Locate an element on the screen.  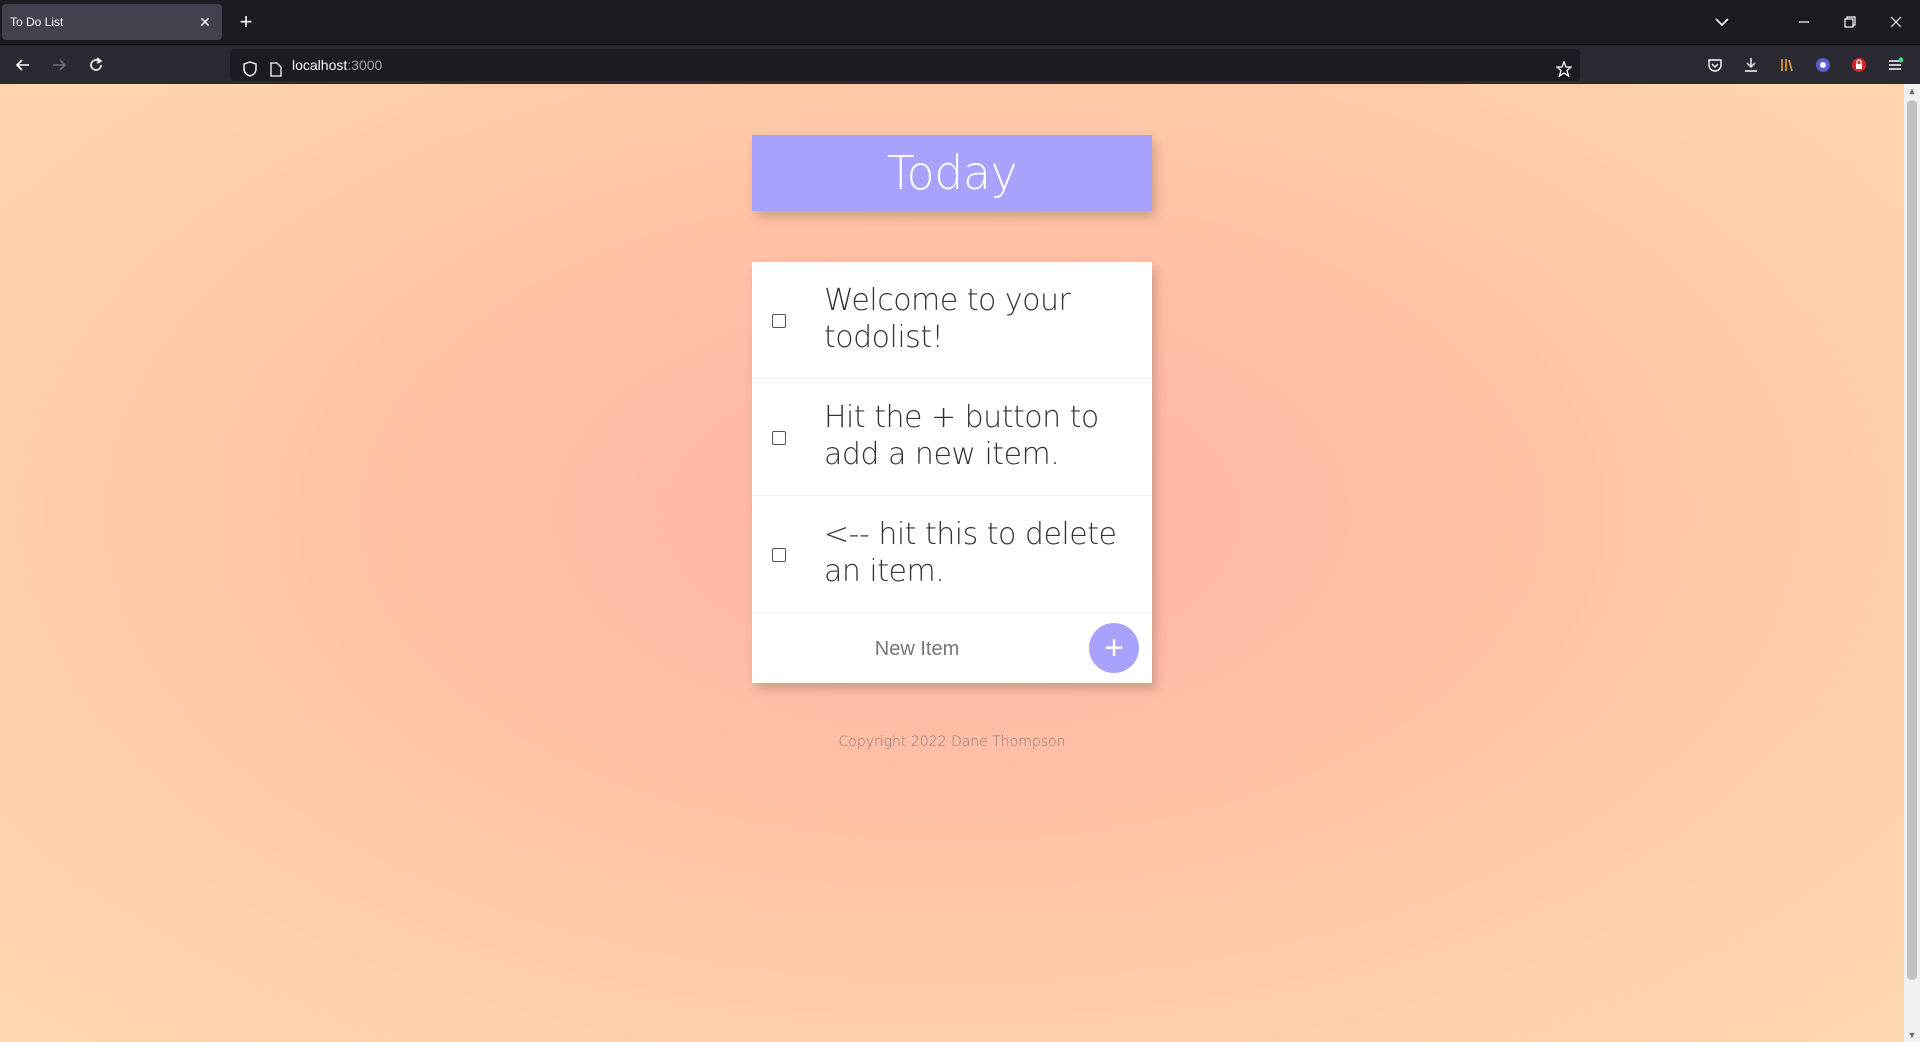
footer-copyright: Copyright 2022 Dane Thompson is located at coordinates (952, 742).